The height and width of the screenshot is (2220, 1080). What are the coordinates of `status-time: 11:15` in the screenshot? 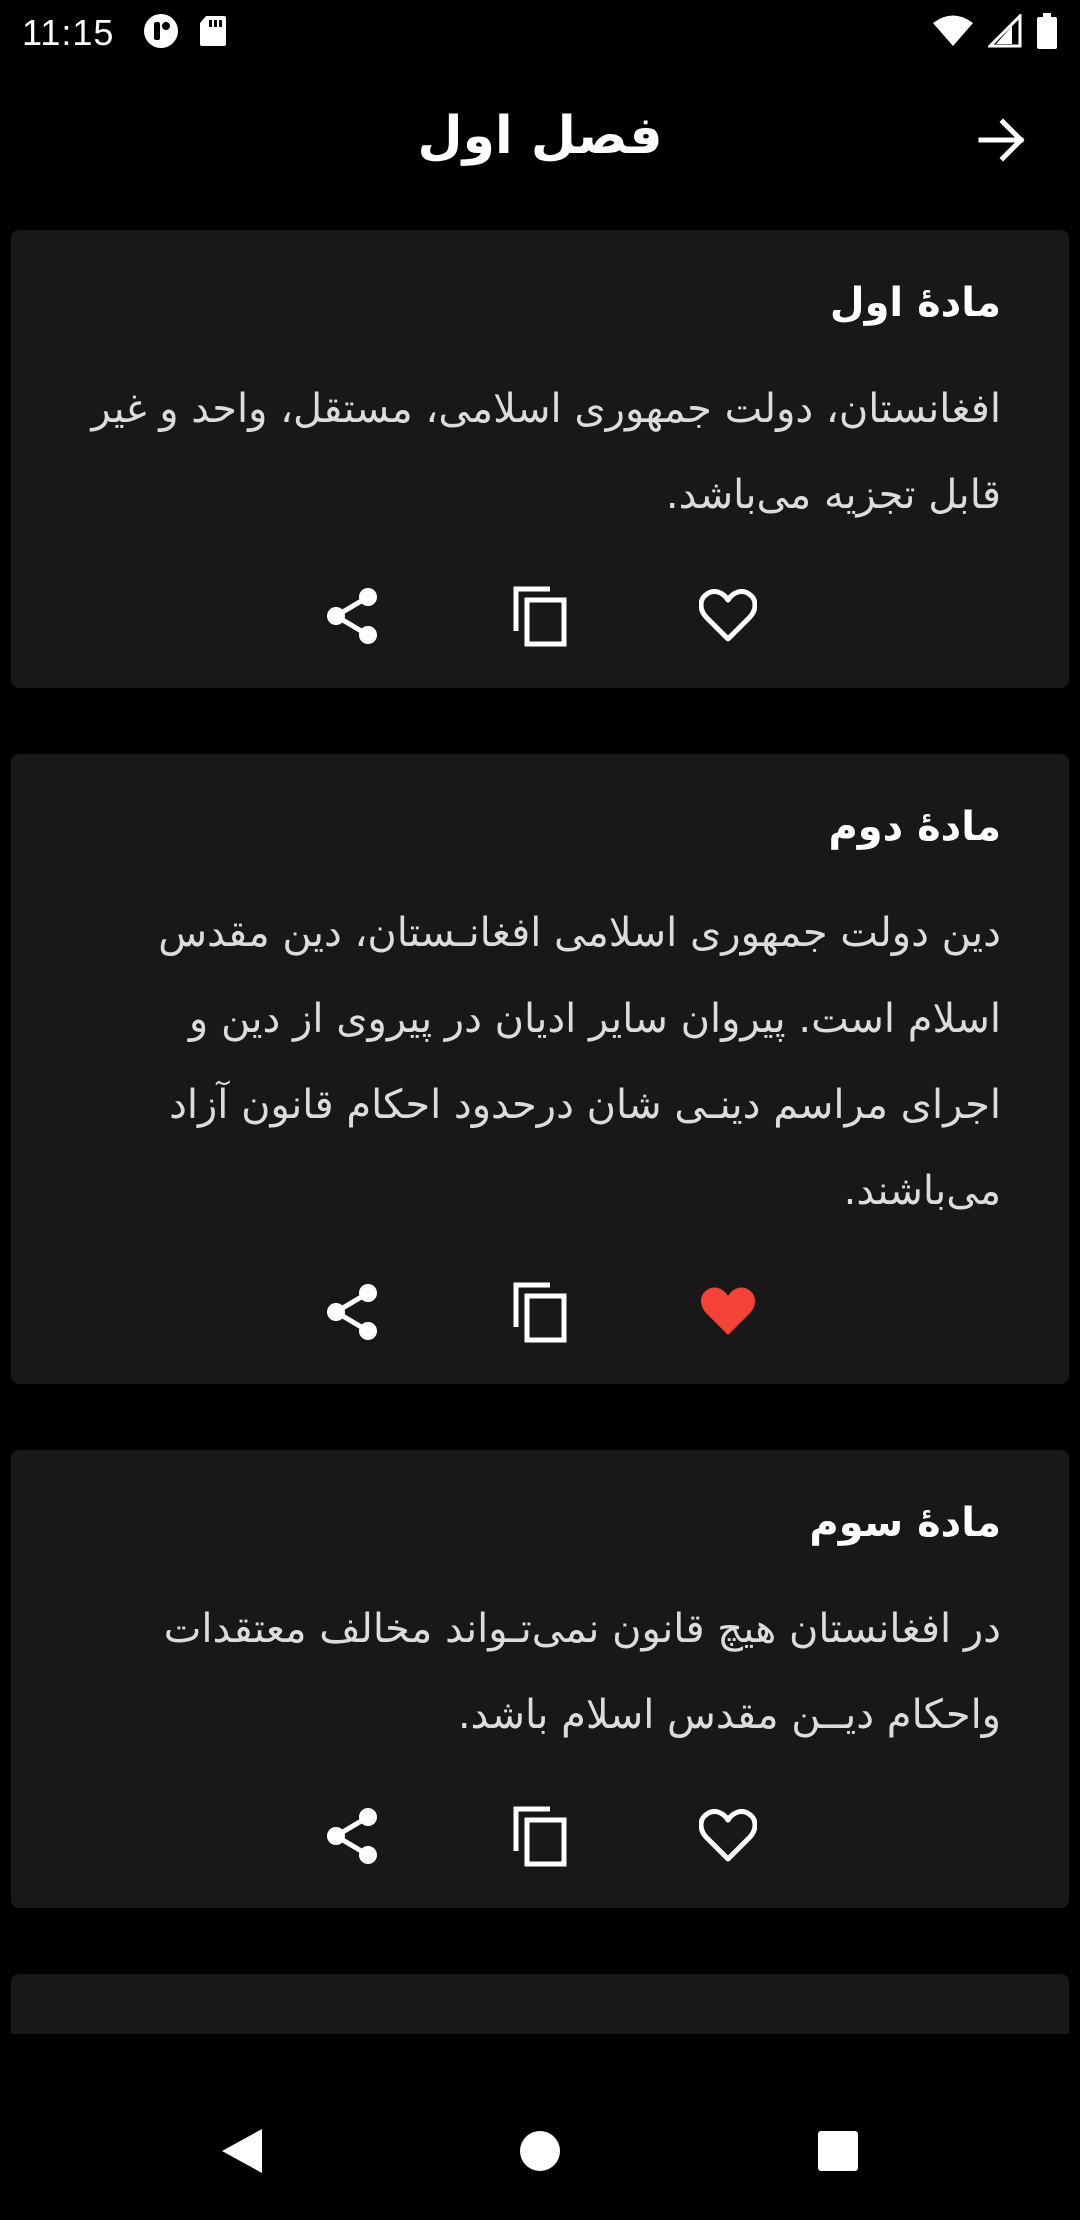 It's located at (68, 32).